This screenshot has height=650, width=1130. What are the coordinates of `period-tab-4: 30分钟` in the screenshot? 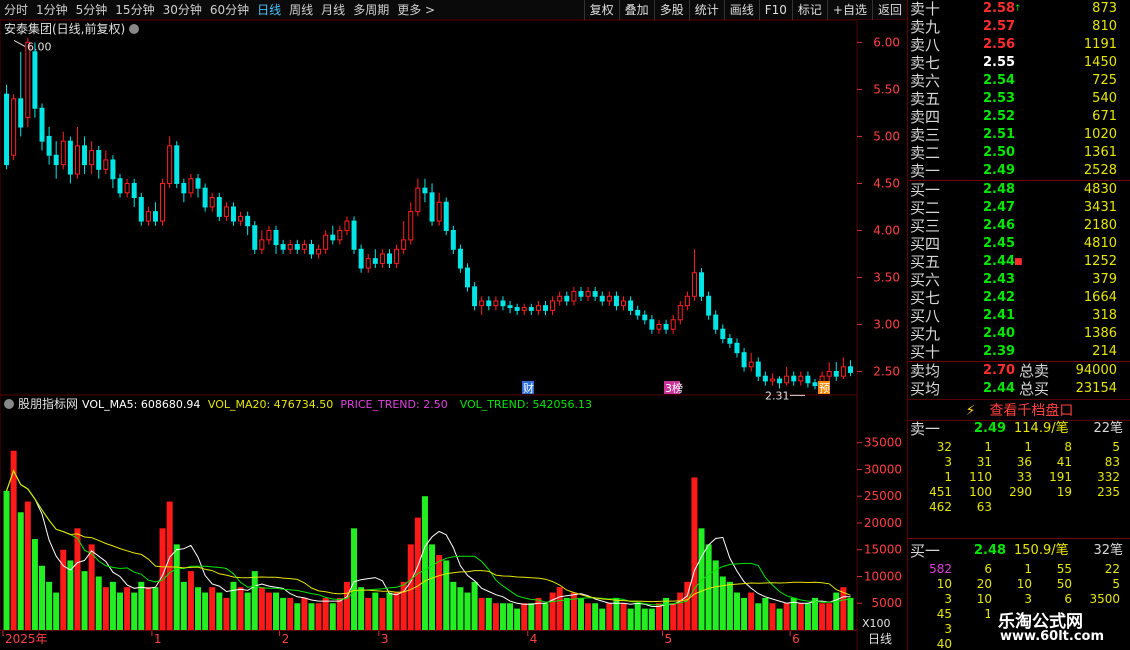 It's located at (182, 10).